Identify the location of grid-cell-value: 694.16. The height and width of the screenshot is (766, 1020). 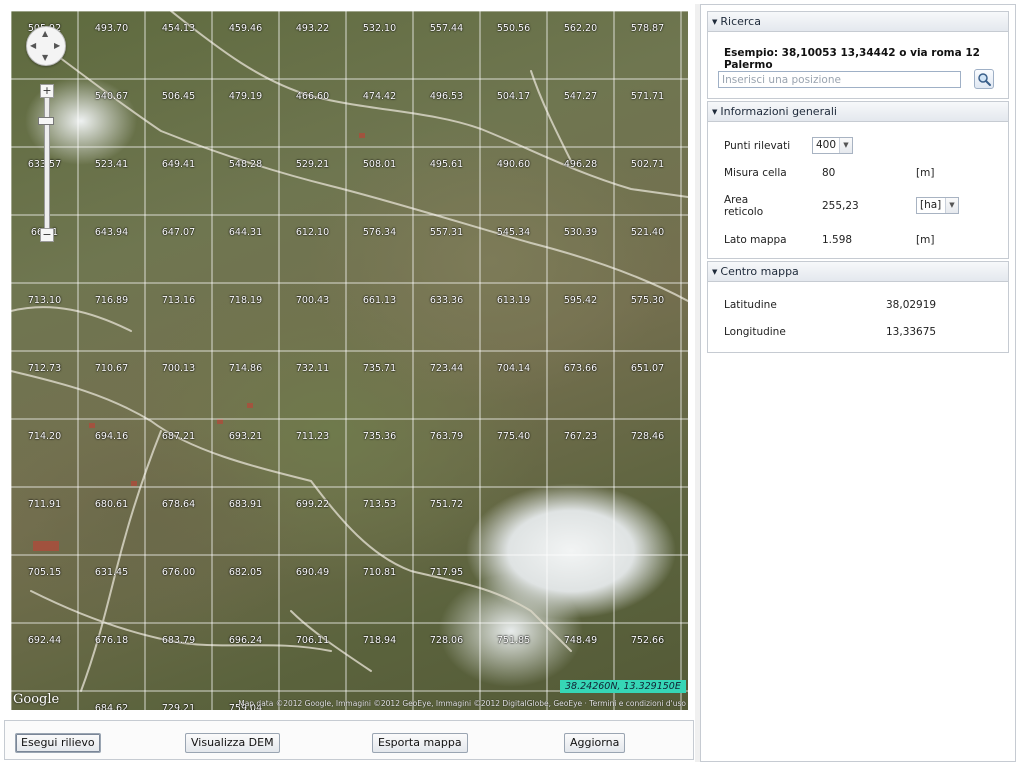
(111, 436).